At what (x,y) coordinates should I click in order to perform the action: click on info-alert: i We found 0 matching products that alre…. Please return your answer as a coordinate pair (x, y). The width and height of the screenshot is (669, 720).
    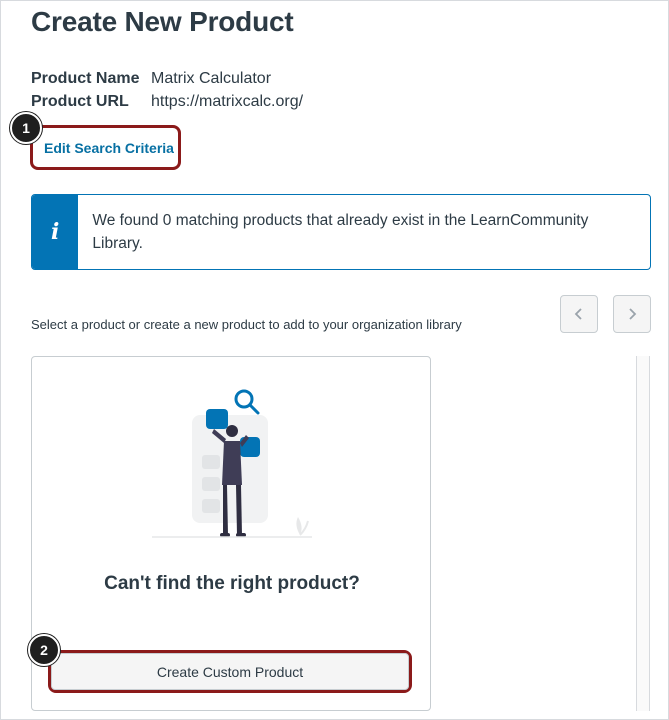
    Looking at the image, I should click on (341, 232).